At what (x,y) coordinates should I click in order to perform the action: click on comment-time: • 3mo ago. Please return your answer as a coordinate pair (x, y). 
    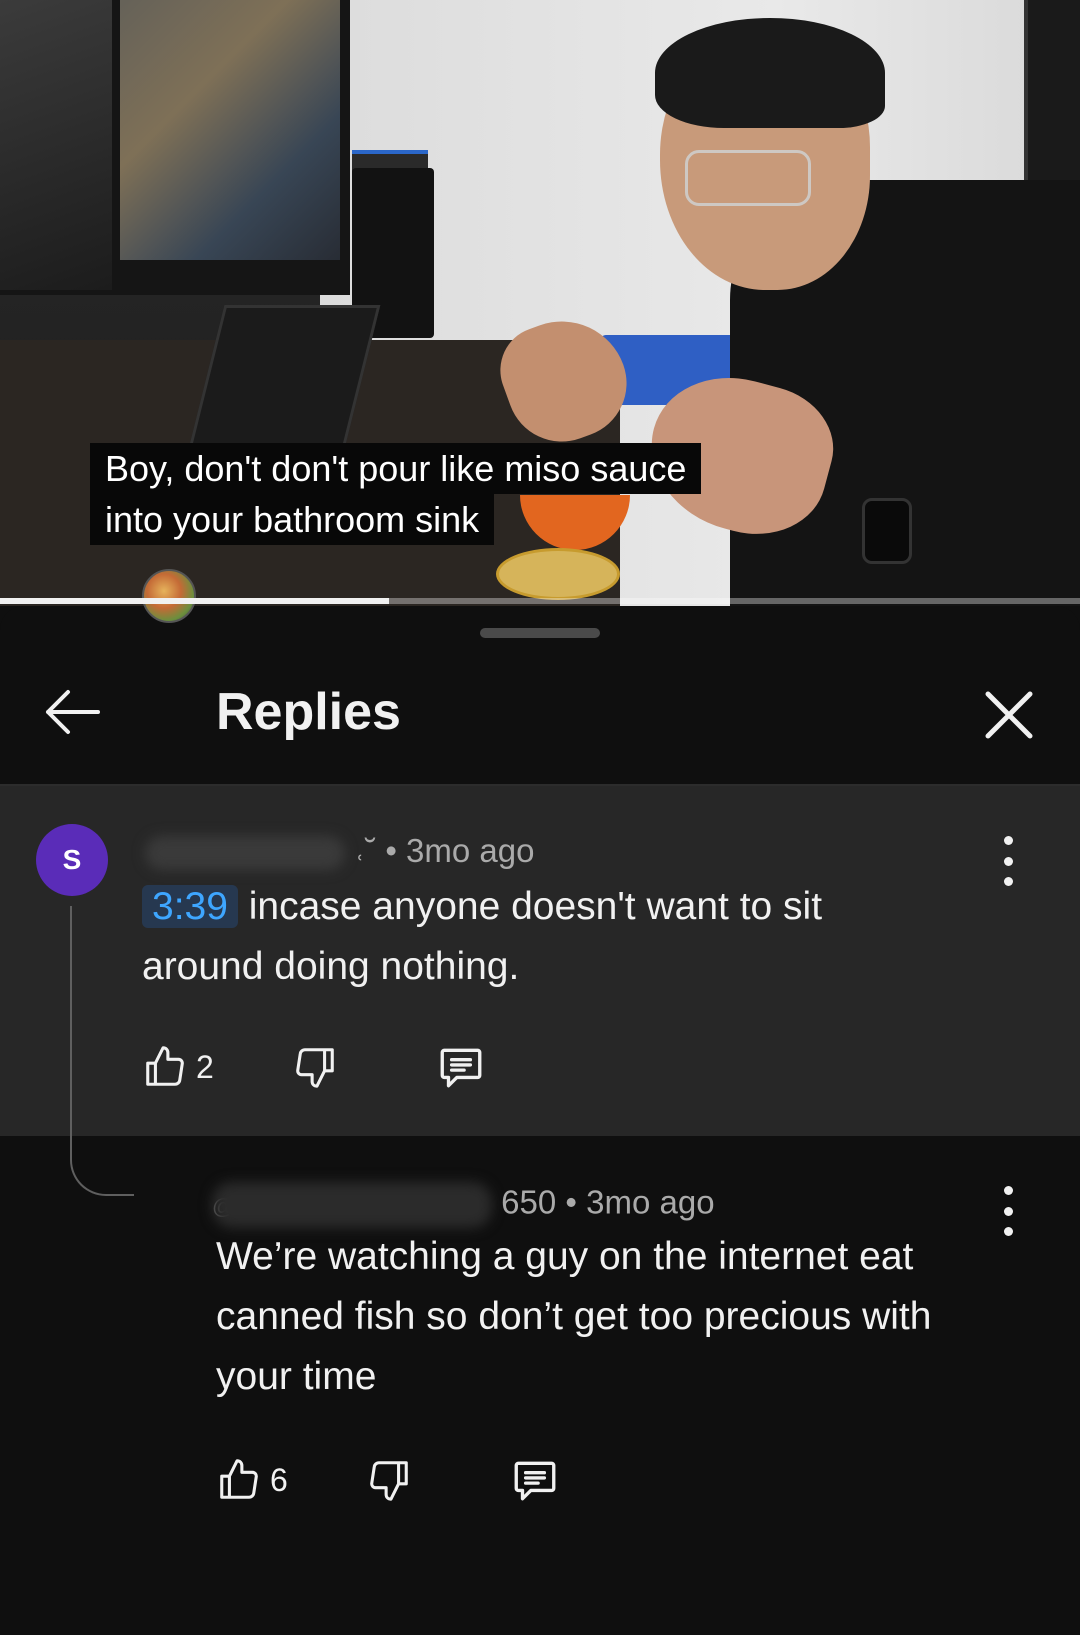
    Looking at the image, I should click on (460, 850).